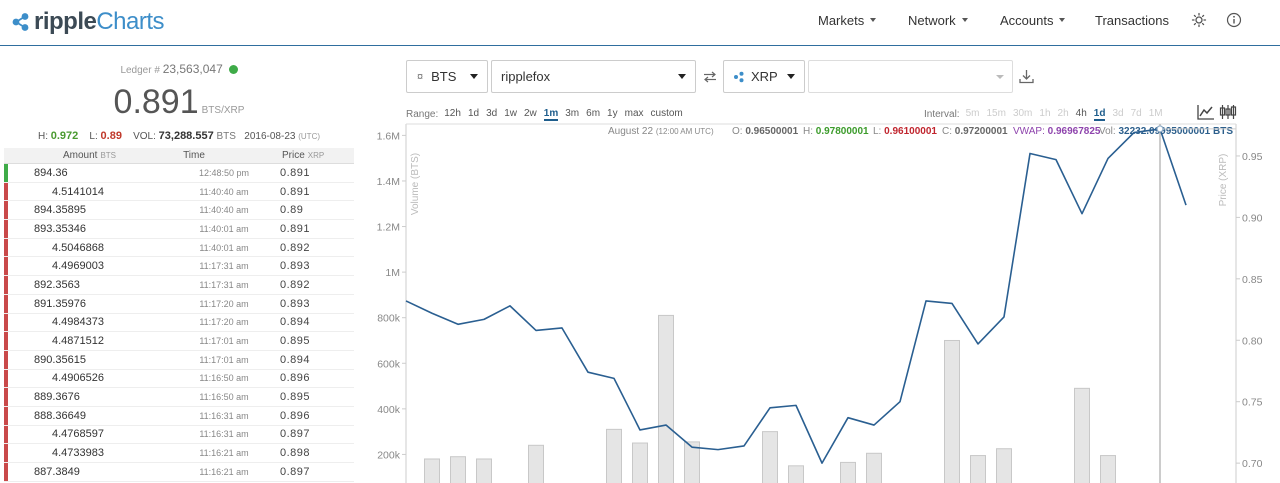 This screenshot has height=483, width=1280. I want to click on left-tick-label: 1.2M, so click(388, 228).